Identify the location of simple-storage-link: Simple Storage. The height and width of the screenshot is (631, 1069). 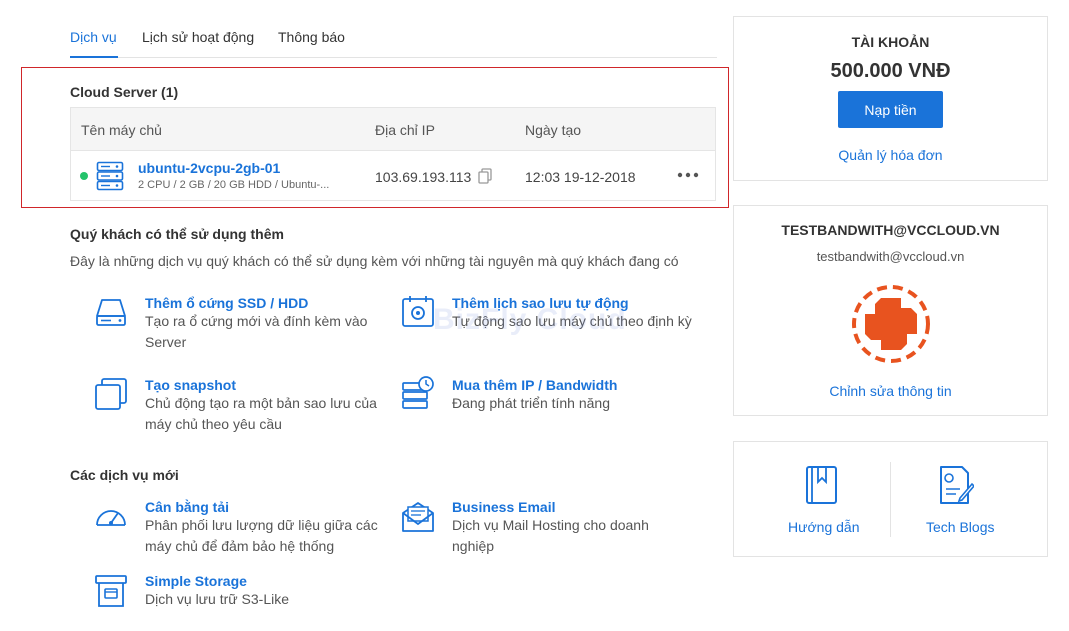
(196, 581).